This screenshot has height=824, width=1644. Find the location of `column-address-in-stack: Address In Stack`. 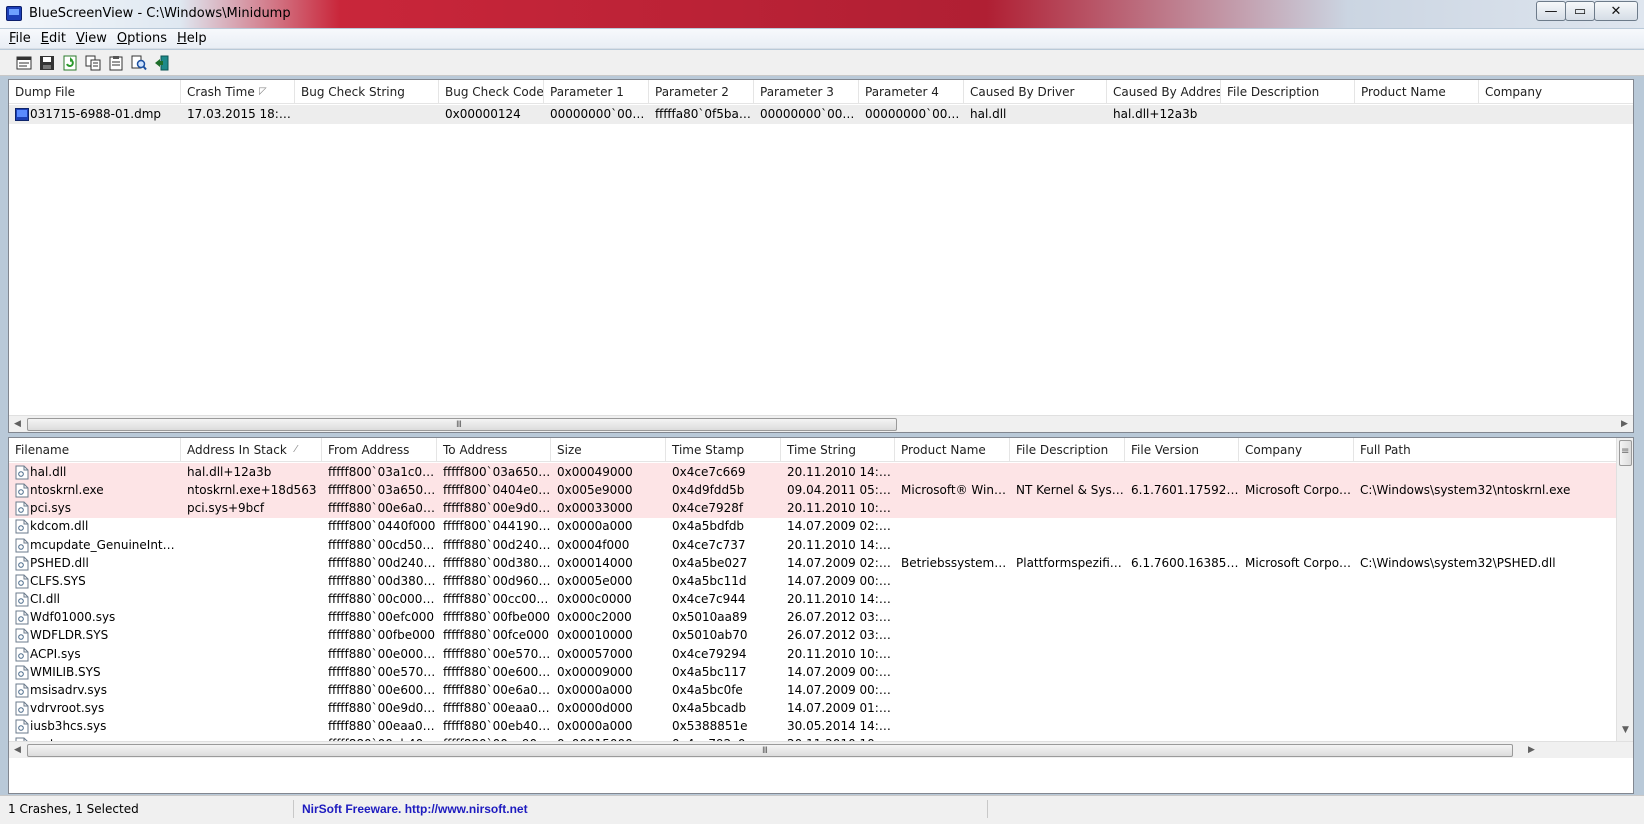

column-address-in-stack: Address In Stack is located at coordinates (251, 450).